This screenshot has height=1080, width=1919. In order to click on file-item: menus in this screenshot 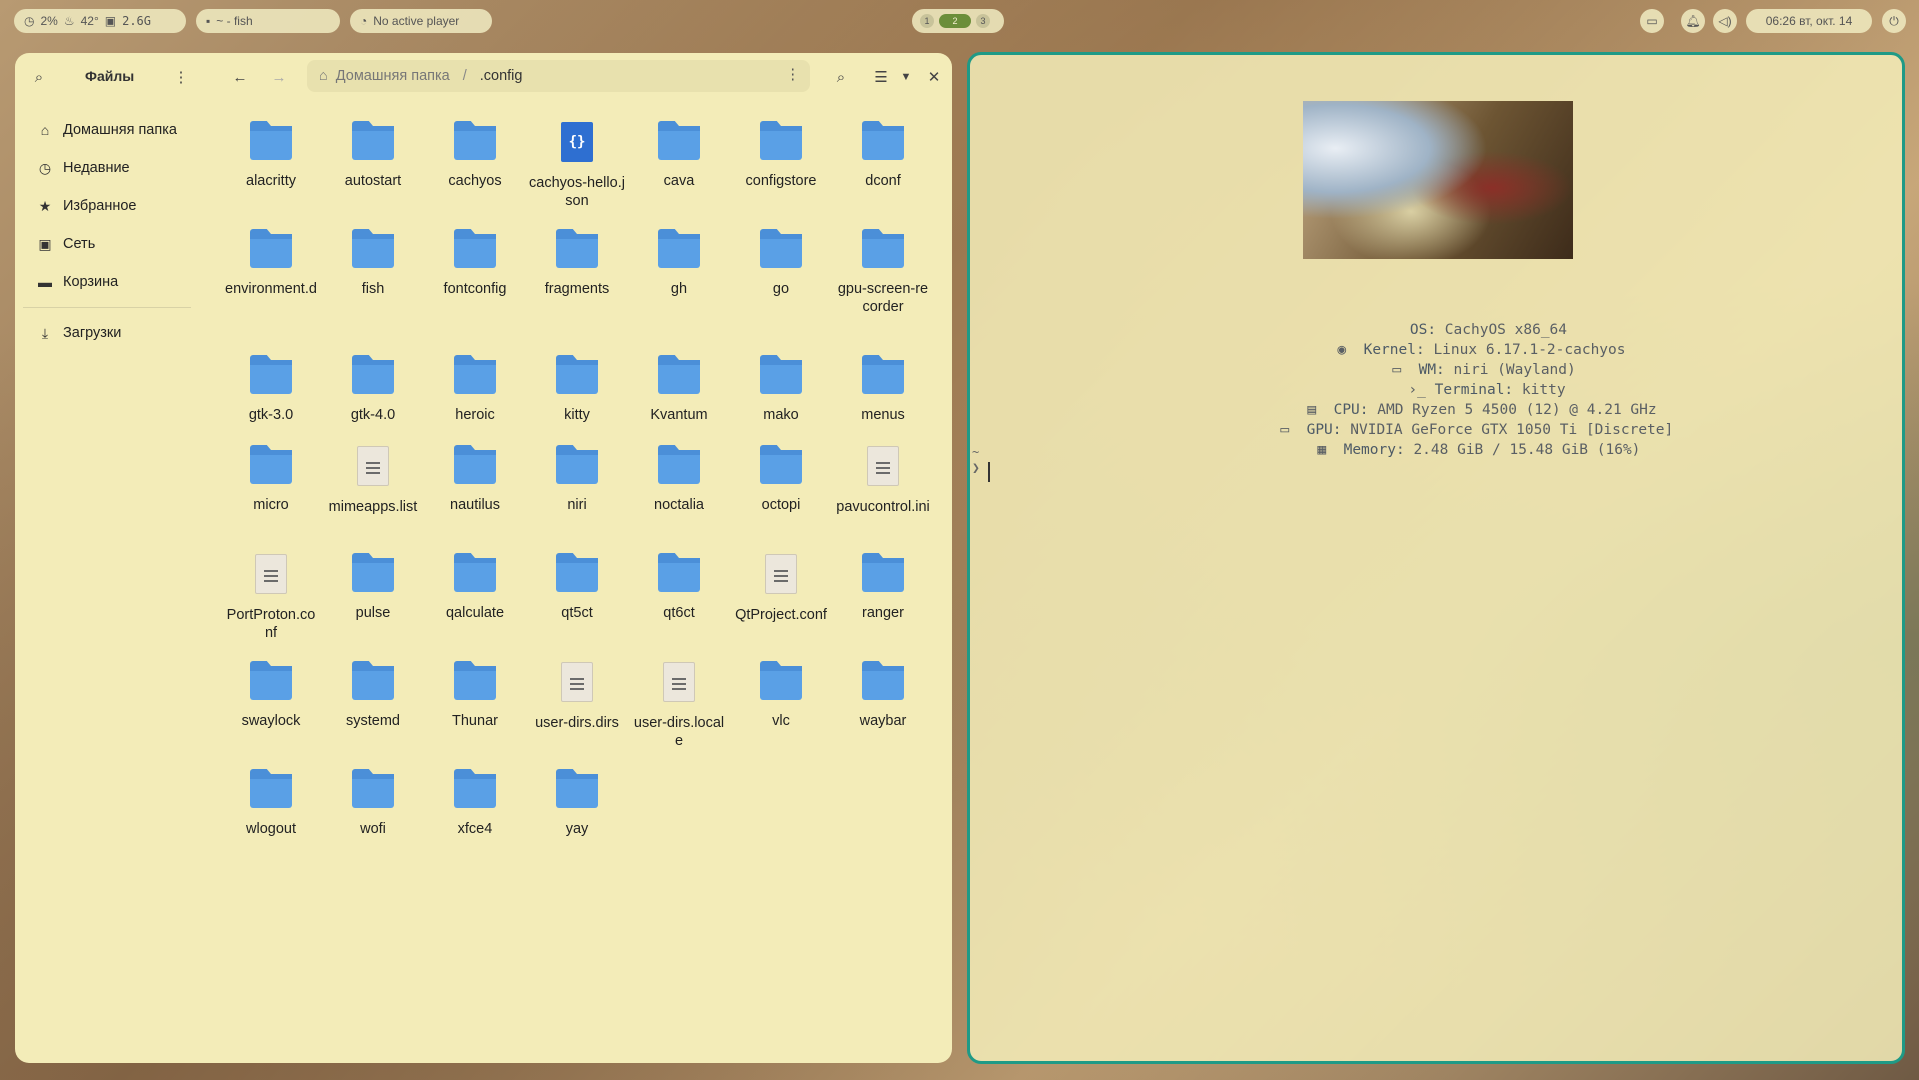, I will do `click(883, 392)`.